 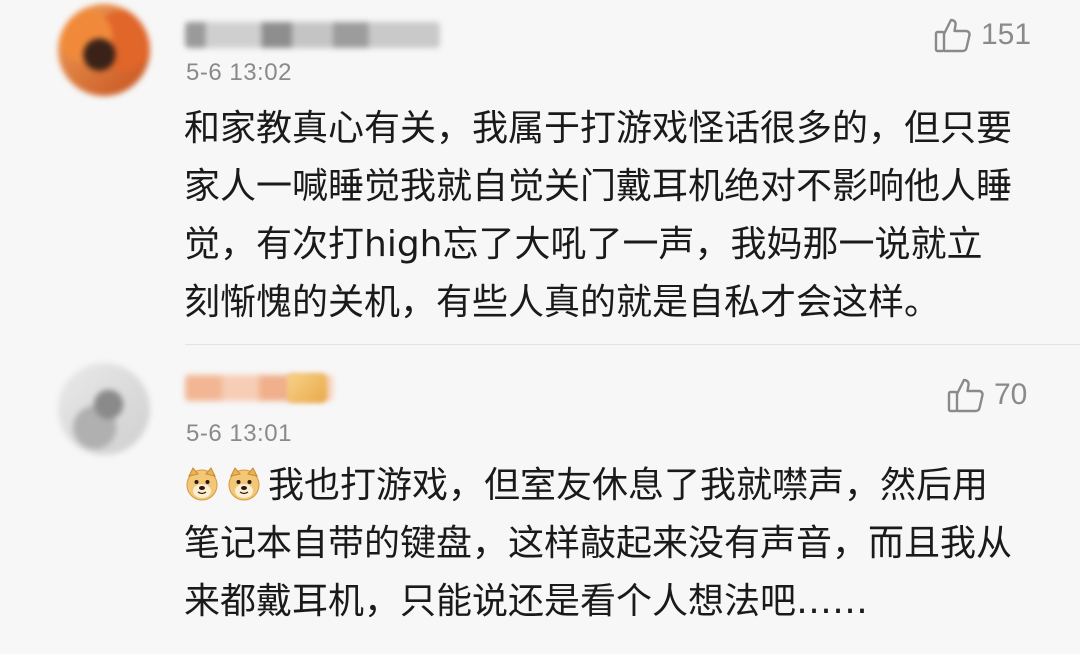 I want to click on comment-text-line: 和家教真心有关，我属于打游戏怪话很多的，但只要, so click(x=598, y=128).